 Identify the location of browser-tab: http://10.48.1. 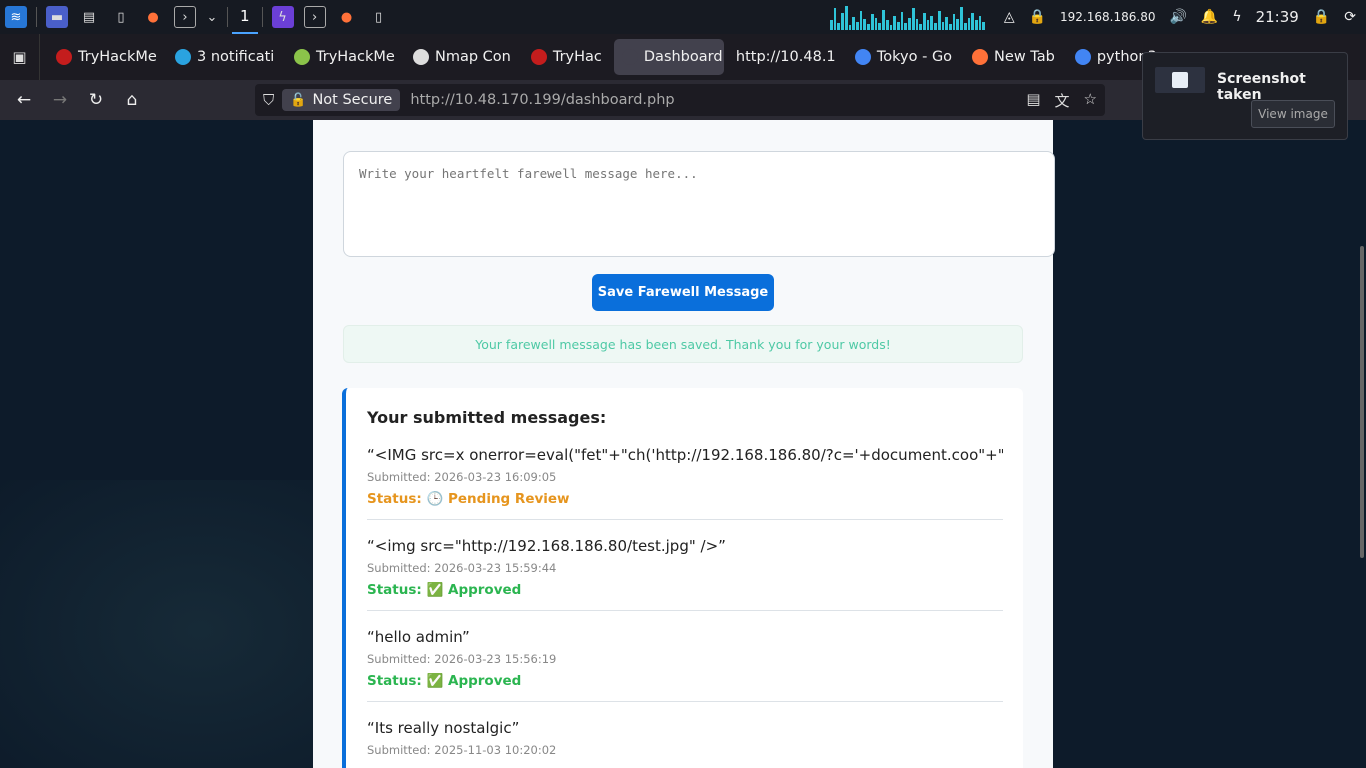
(785, 57).